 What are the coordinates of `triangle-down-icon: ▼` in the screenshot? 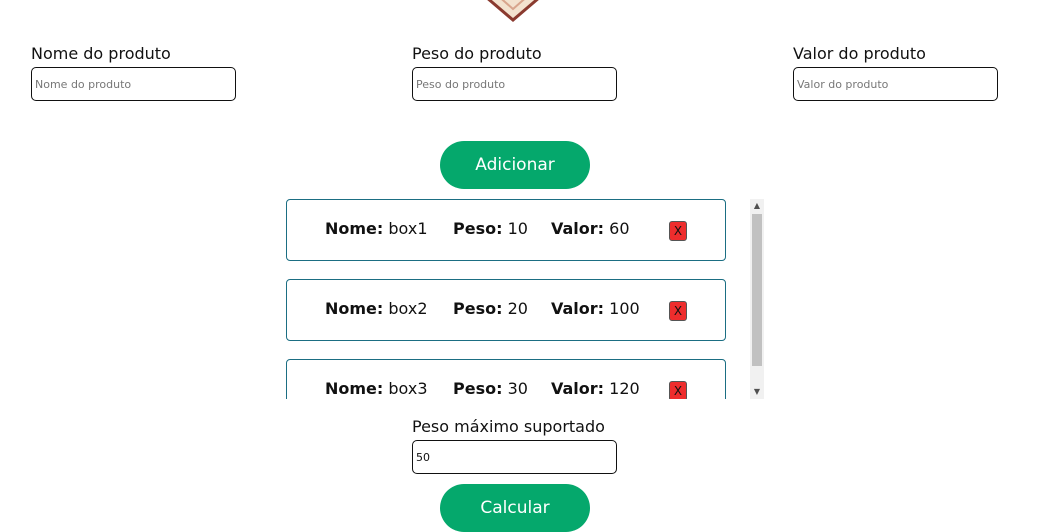 It's located at (757, 392).